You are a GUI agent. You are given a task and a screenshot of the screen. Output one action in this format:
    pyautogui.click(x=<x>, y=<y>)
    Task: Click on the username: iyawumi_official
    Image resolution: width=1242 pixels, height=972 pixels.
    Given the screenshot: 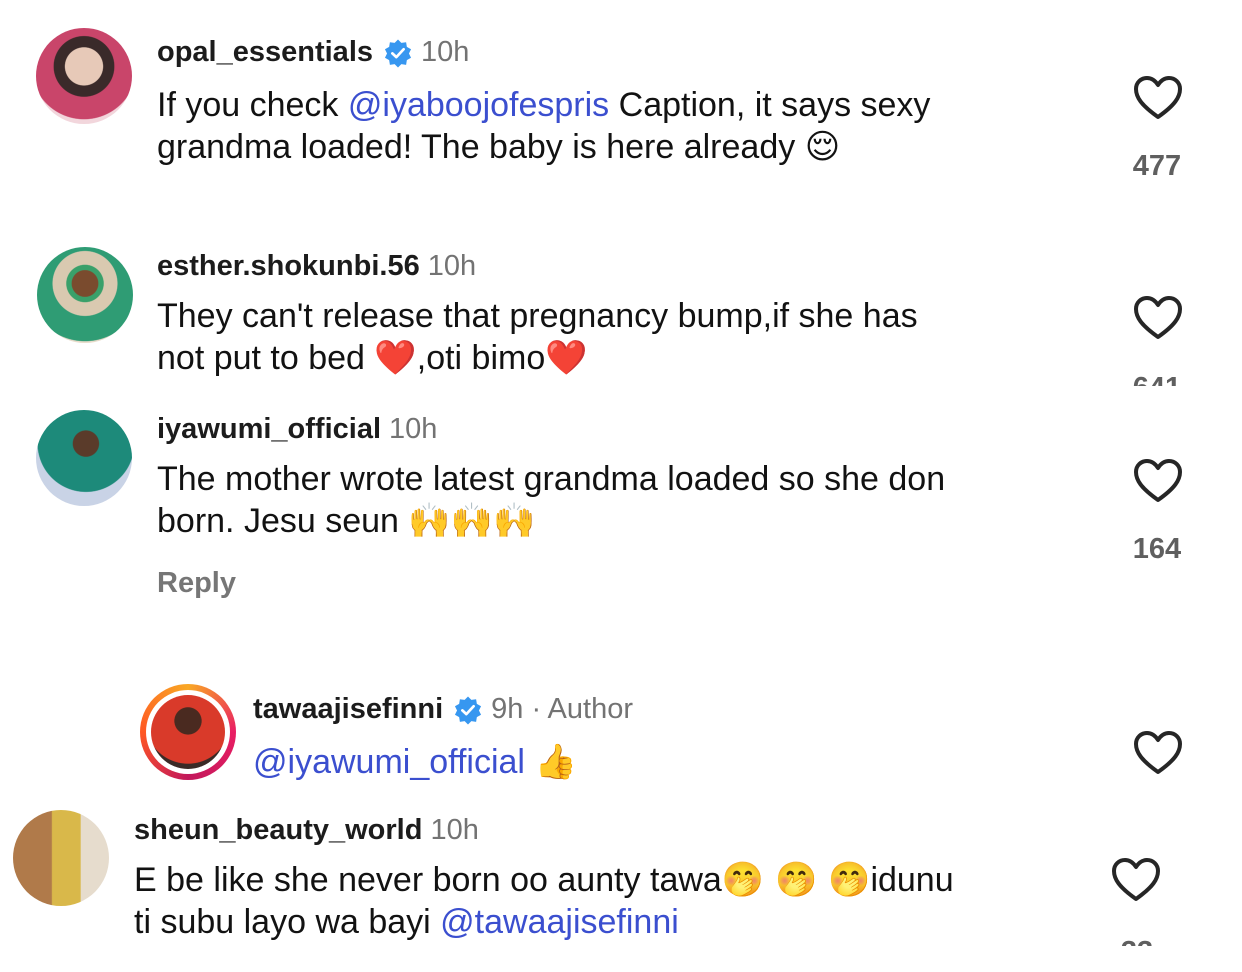 What is the action you would take?
    pyautogui.click(x=269, y=429)
    